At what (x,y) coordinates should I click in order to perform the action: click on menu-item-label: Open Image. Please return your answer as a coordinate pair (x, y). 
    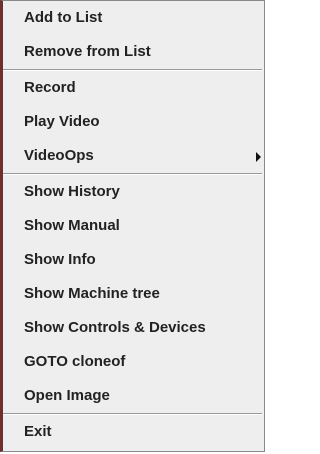
    Looking at the image, I should click on (67, 395).